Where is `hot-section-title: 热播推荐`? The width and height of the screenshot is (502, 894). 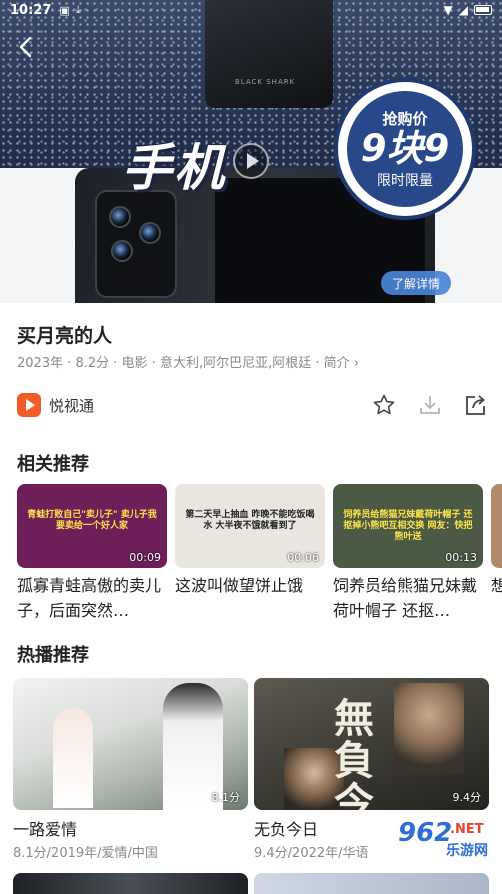
hot-section-title: 热播推荐 is located at coordinates (53, 655).